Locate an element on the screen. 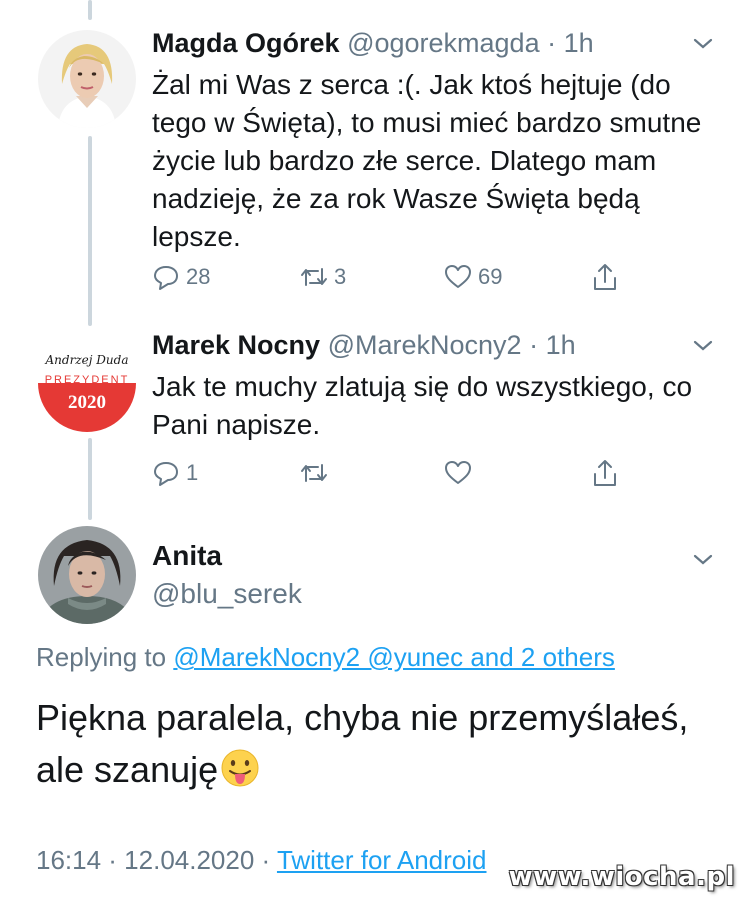 This screenshot has width=747, height=900. author-name: Magda Ogórek is located at coordinates (246, 43).